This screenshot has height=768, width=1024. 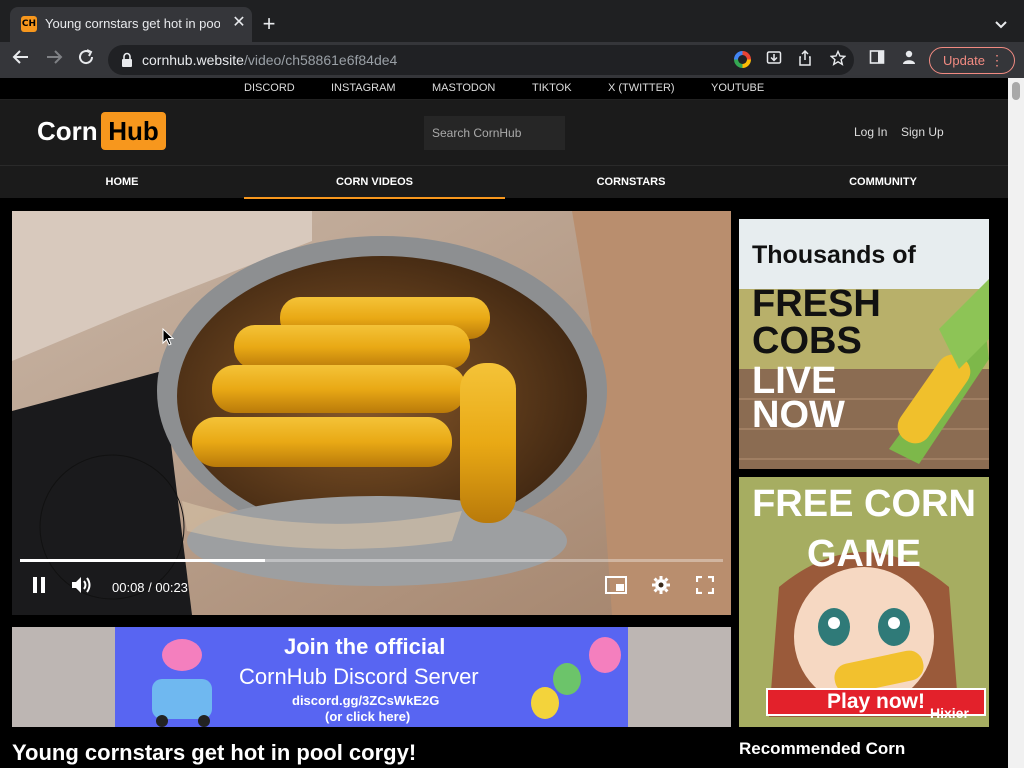 What do you see at coordinates (705, 585) in the screenshot?
I see `fullscreen-icon` at bounding box center [705, 585].